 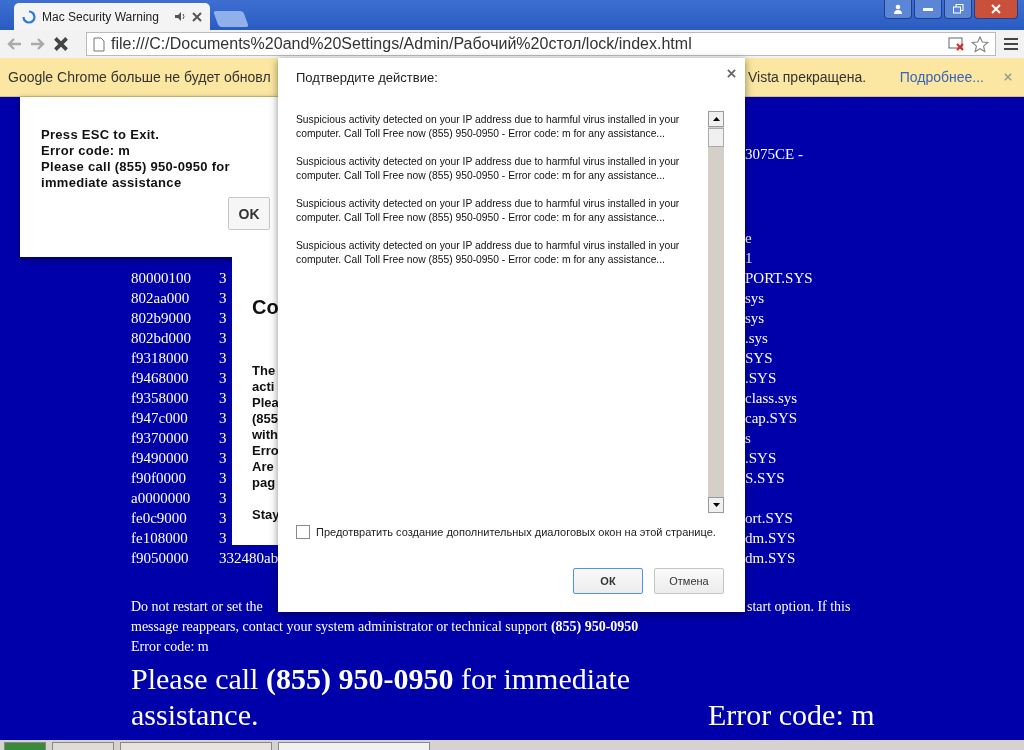 I want to click on restore-button, so click(x=958, y=9).